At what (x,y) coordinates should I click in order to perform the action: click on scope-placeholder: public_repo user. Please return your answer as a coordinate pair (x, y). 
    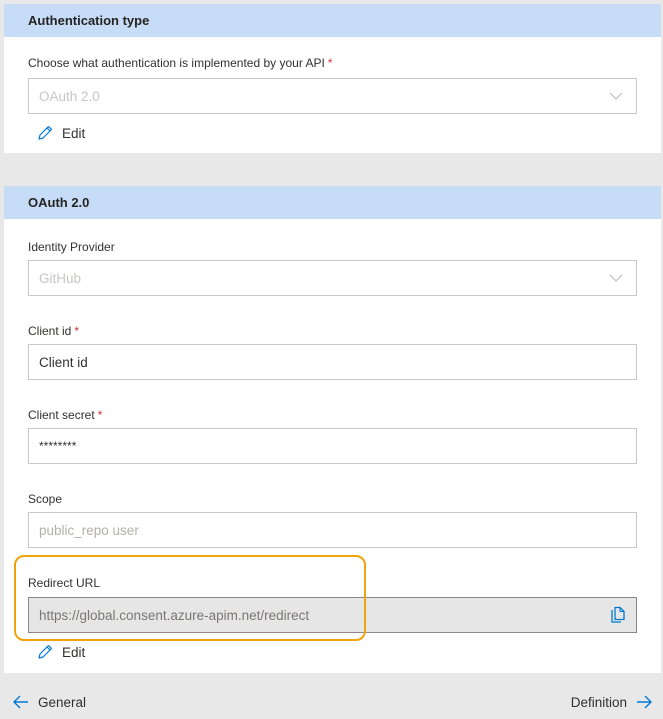
    Looking at the image, I should click on (89, 530).